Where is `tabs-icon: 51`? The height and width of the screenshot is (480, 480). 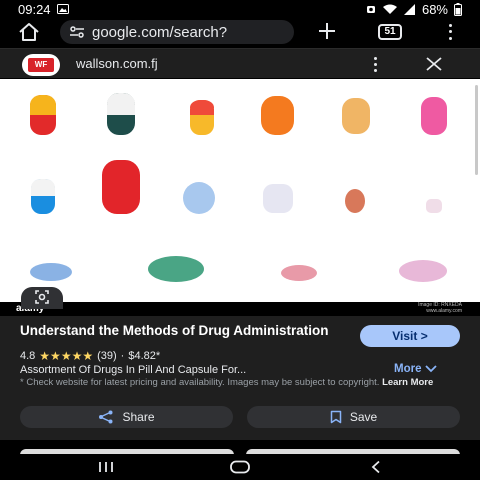
tabs-icon: 51 is located at coordinates (390, 32).